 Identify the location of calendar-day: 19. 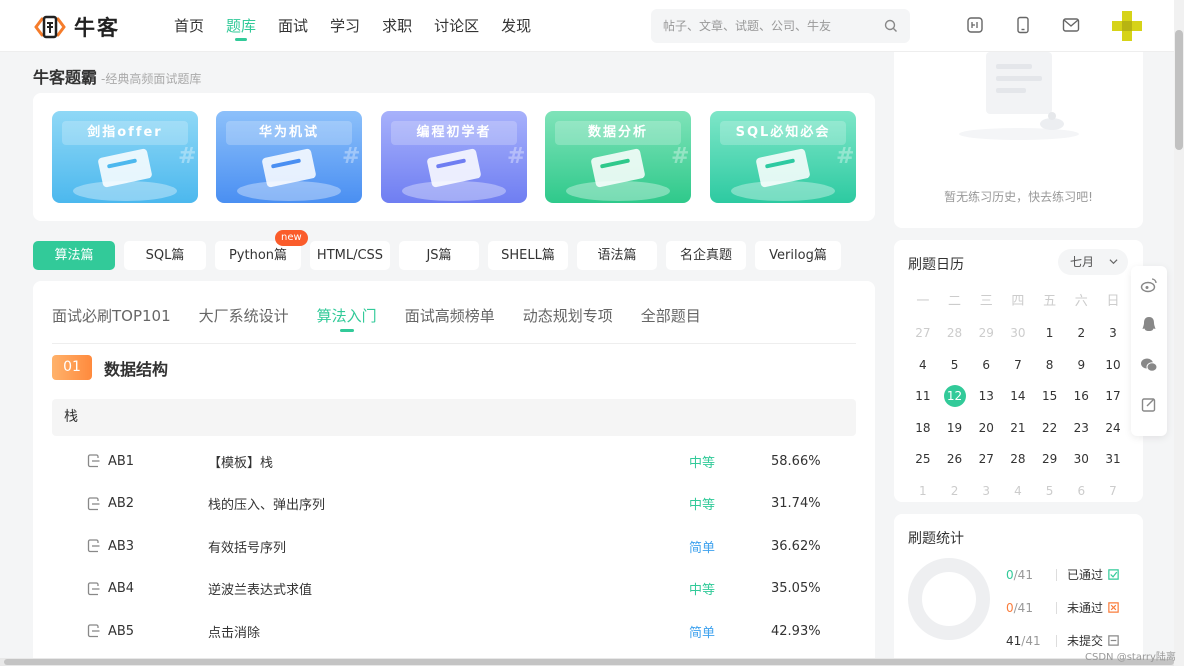
(955, 428).